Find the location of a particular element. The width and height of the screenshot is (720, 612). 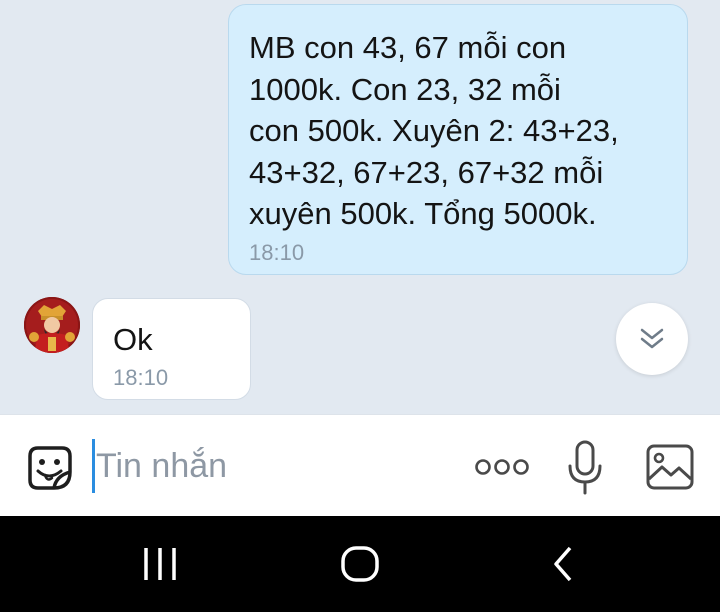

outgoing-message-time: 18:10 is located at coordinates (277, 252).